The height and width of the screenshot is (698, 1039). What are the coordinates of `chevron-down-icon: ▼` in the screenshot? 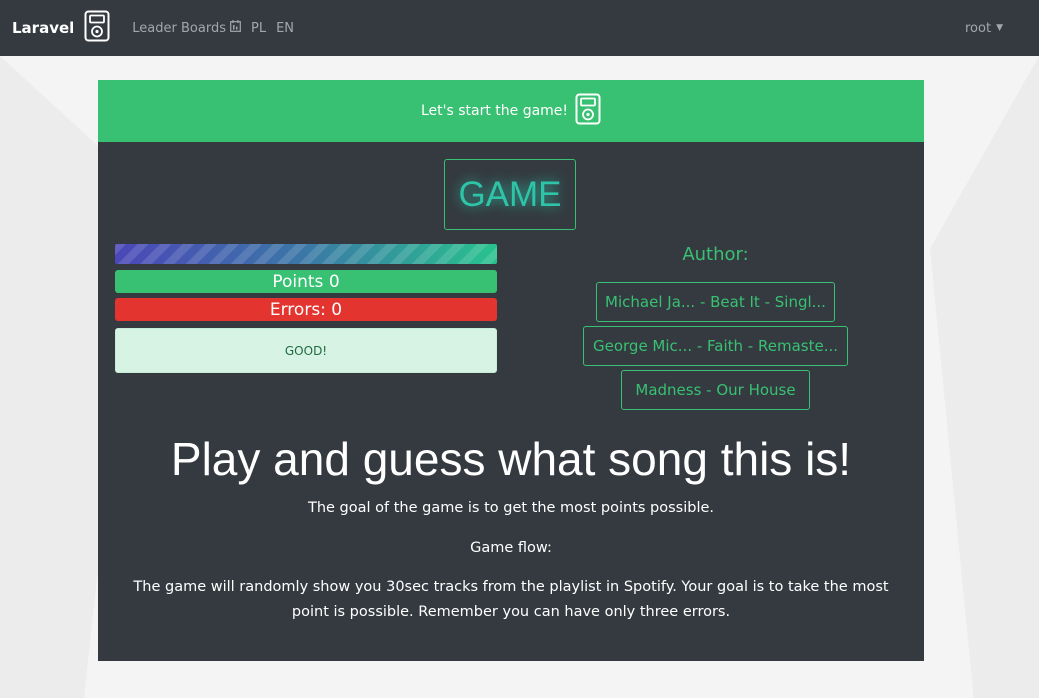 It's located at (999, 28).